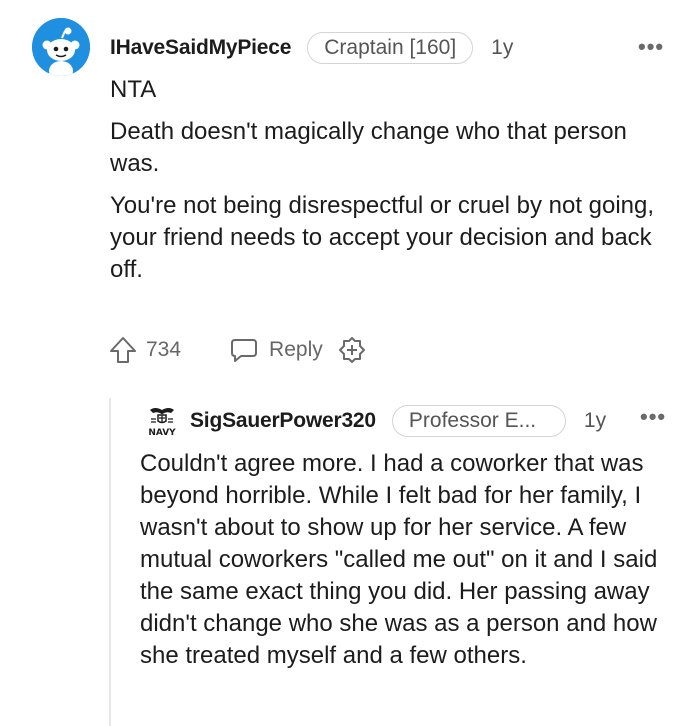  I want to click on reply-button: Reply, so click(276, 350).